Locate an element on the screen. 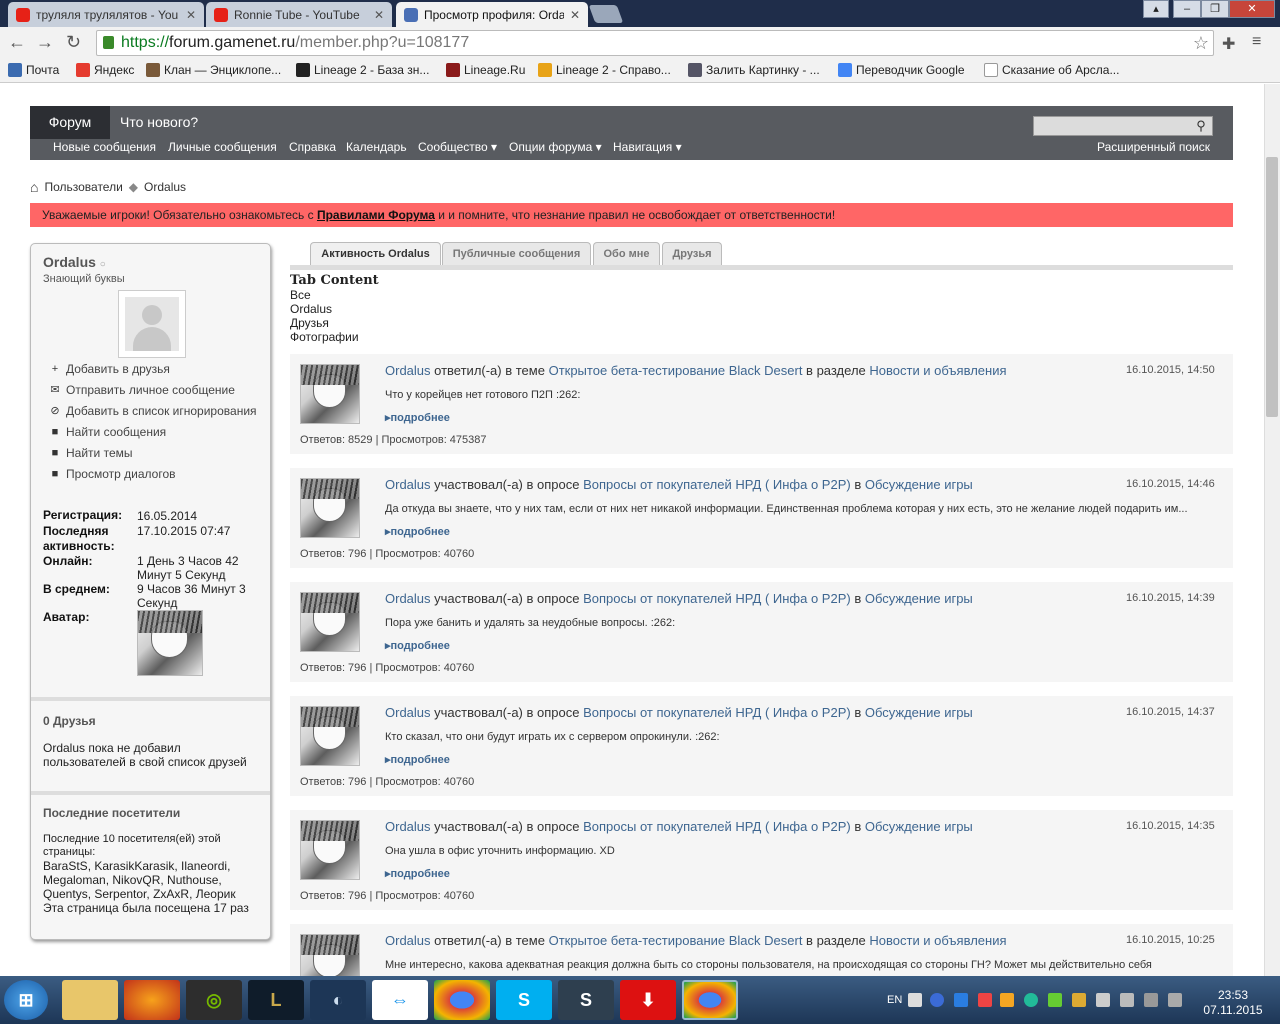 Image resolution: width=1280 pixels, height=1024 pixels. nav-forum-options: Опции форума ▾ is located at coordinates (555, 147).